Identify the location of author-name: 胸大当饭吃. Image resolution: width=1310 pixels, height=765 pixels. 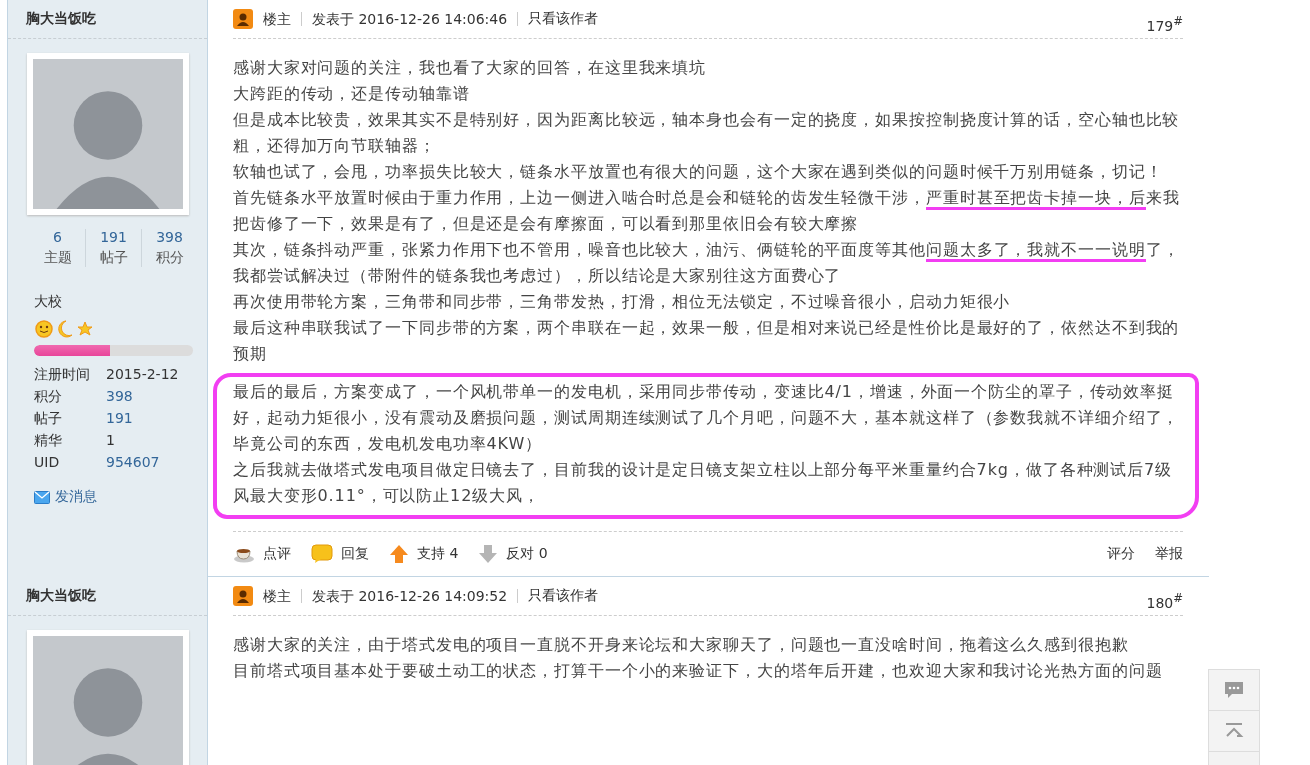
(107, 19).